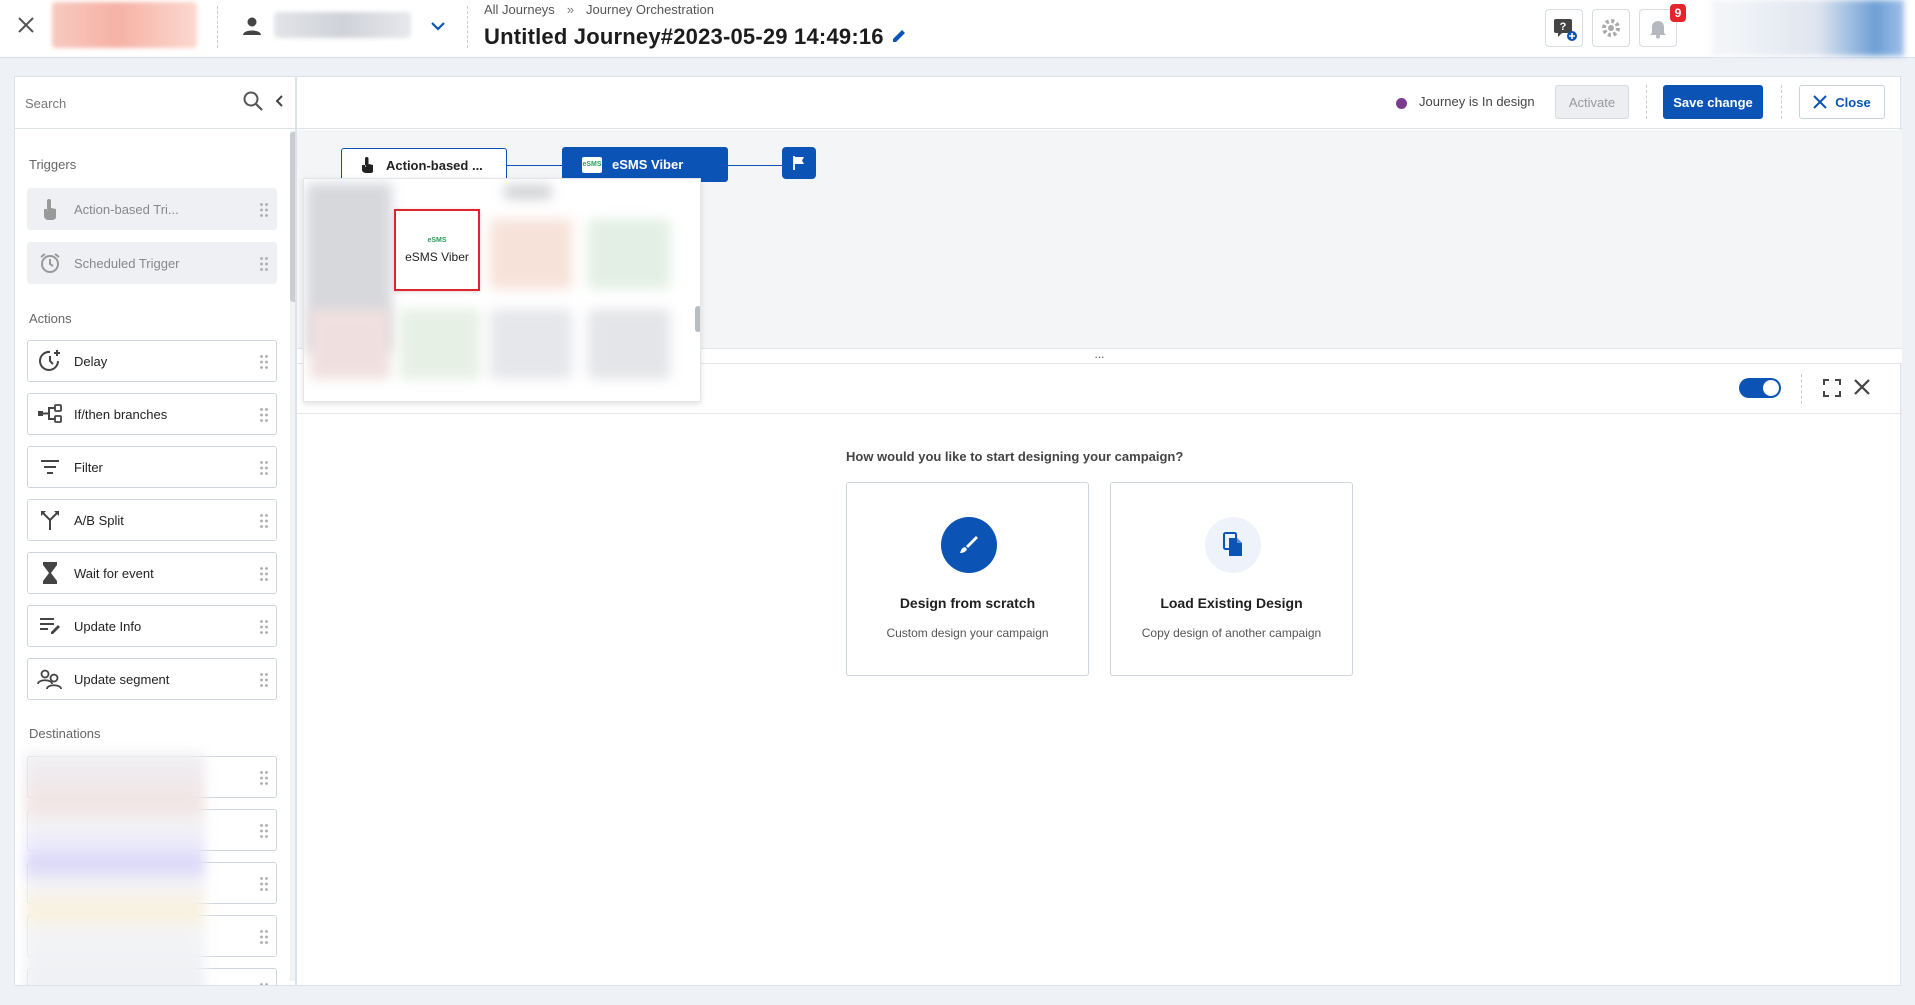  What do you see at coordinates (50, 263) in the screenshot?
I see `alarm-clock-icon` at bounding box center [50, 263].